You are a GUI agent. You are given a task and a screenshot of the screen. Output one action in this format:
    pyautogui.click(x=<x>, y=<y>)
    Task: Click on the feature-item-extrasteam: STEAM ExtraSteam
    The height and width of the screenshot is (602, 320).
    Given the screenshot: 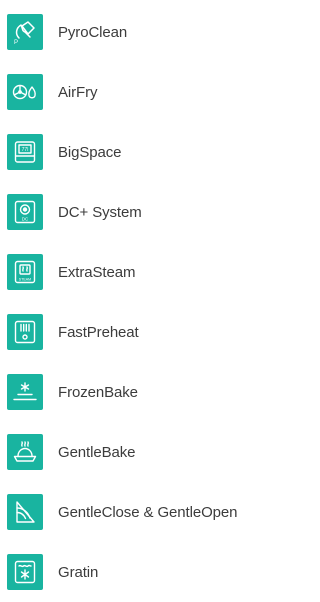 What is the action you would take?
    pyautogui.click(x=71, y=272)
    